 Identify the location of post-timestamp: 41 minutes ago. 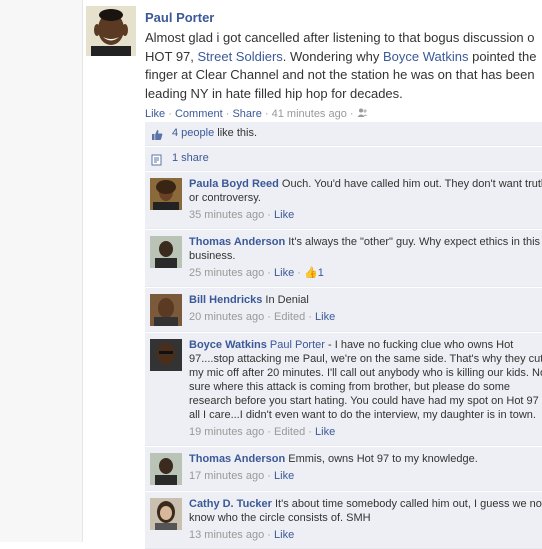
(309, 114).